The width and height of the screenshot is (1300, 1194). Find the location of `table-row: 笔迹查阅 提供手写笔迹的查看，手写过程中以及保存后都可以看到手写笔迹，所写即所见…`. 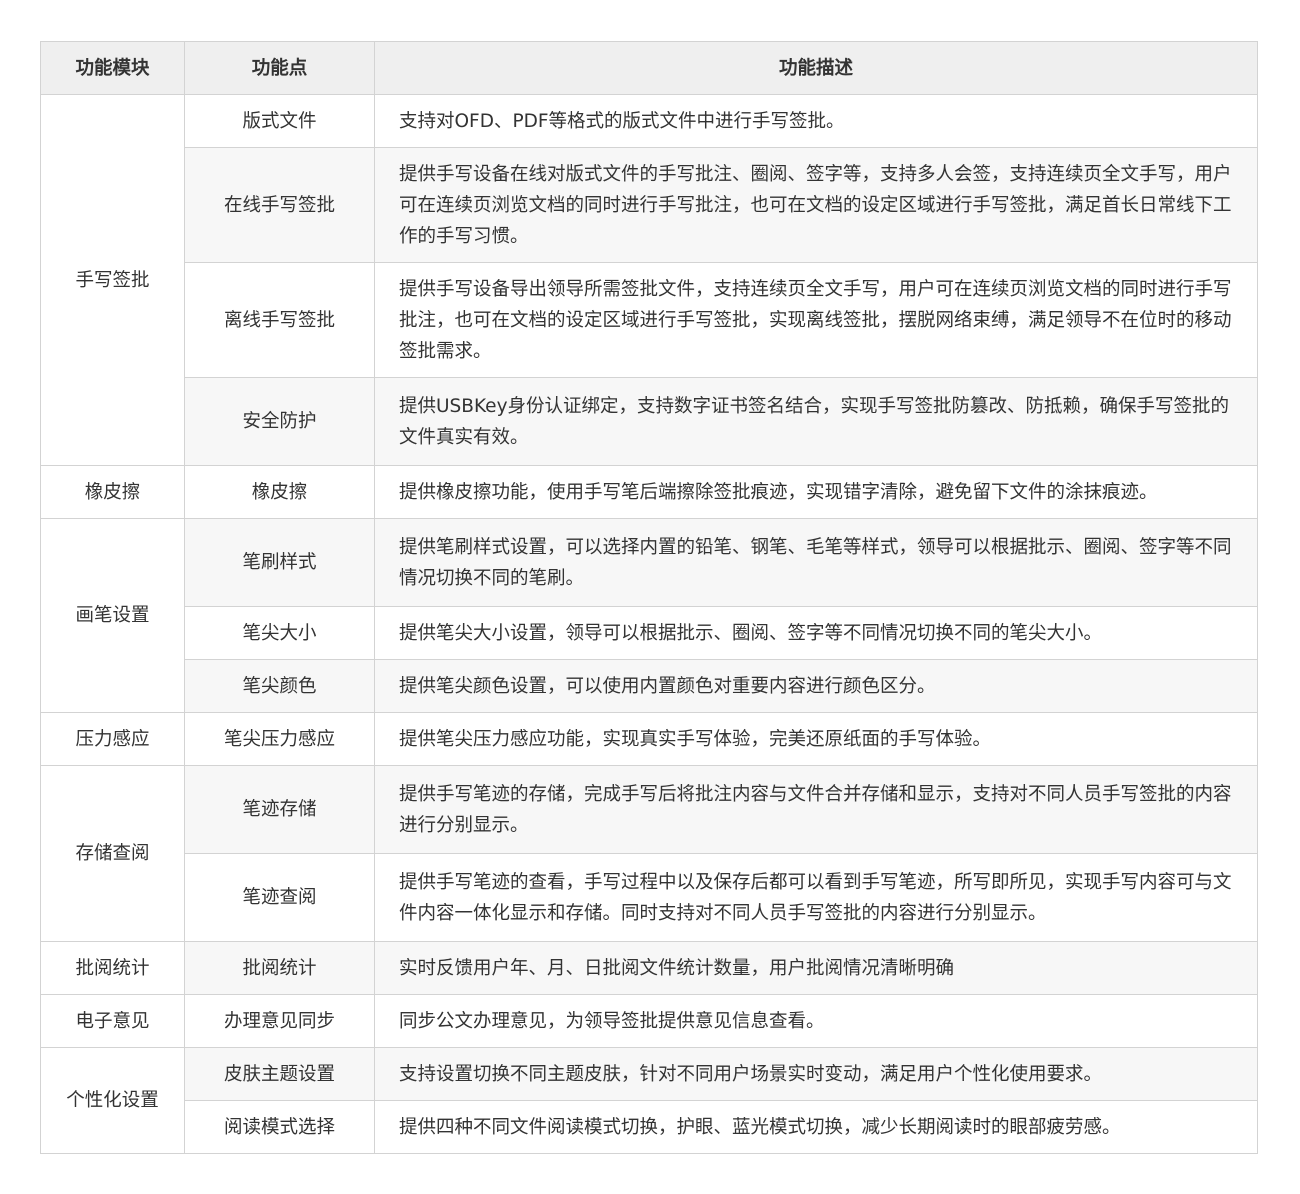

table-row: 笔迹查阅 提供手写笔迹的查看，手写过程中以及保存后都可以看到手写笔迹，所写即所见… is located at coordinates (649, 897).